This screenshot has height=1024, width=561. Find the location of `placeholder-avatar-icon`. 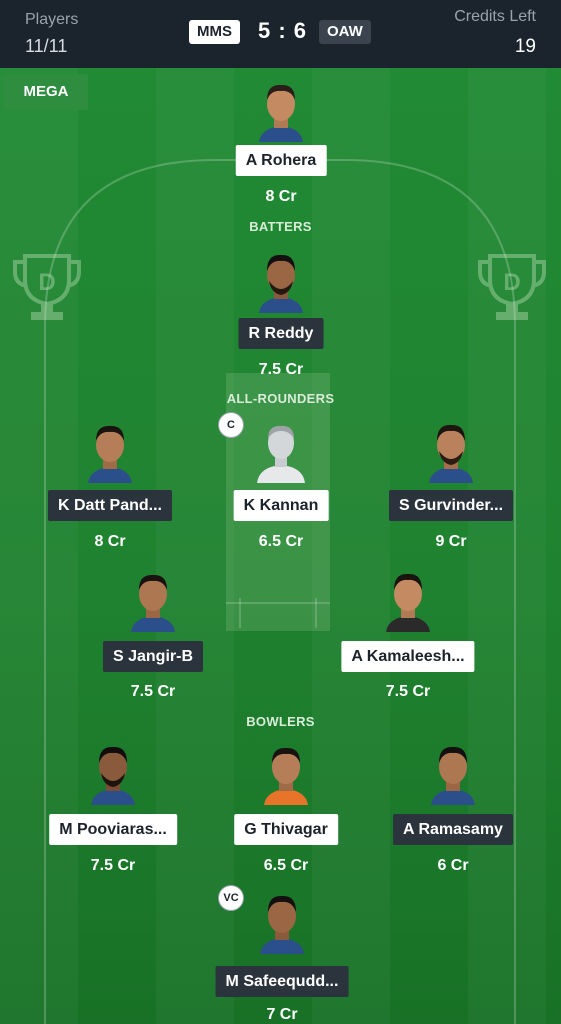

placeholder-avatar-icon is located at coordinates (281, 454).